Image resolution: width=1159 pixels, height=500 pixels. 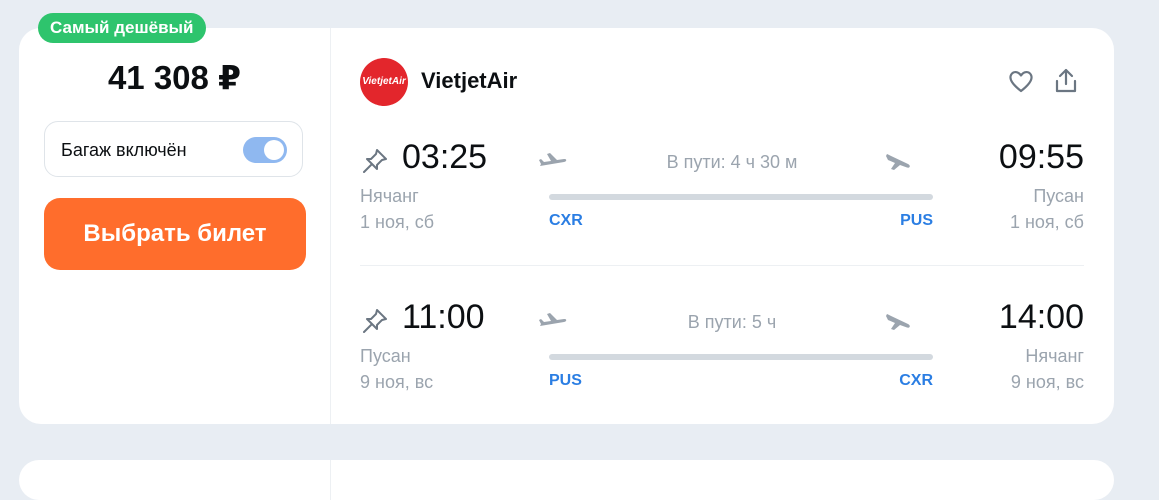 I want to click on departure-iata: PUS, so click(x=565, y=380).